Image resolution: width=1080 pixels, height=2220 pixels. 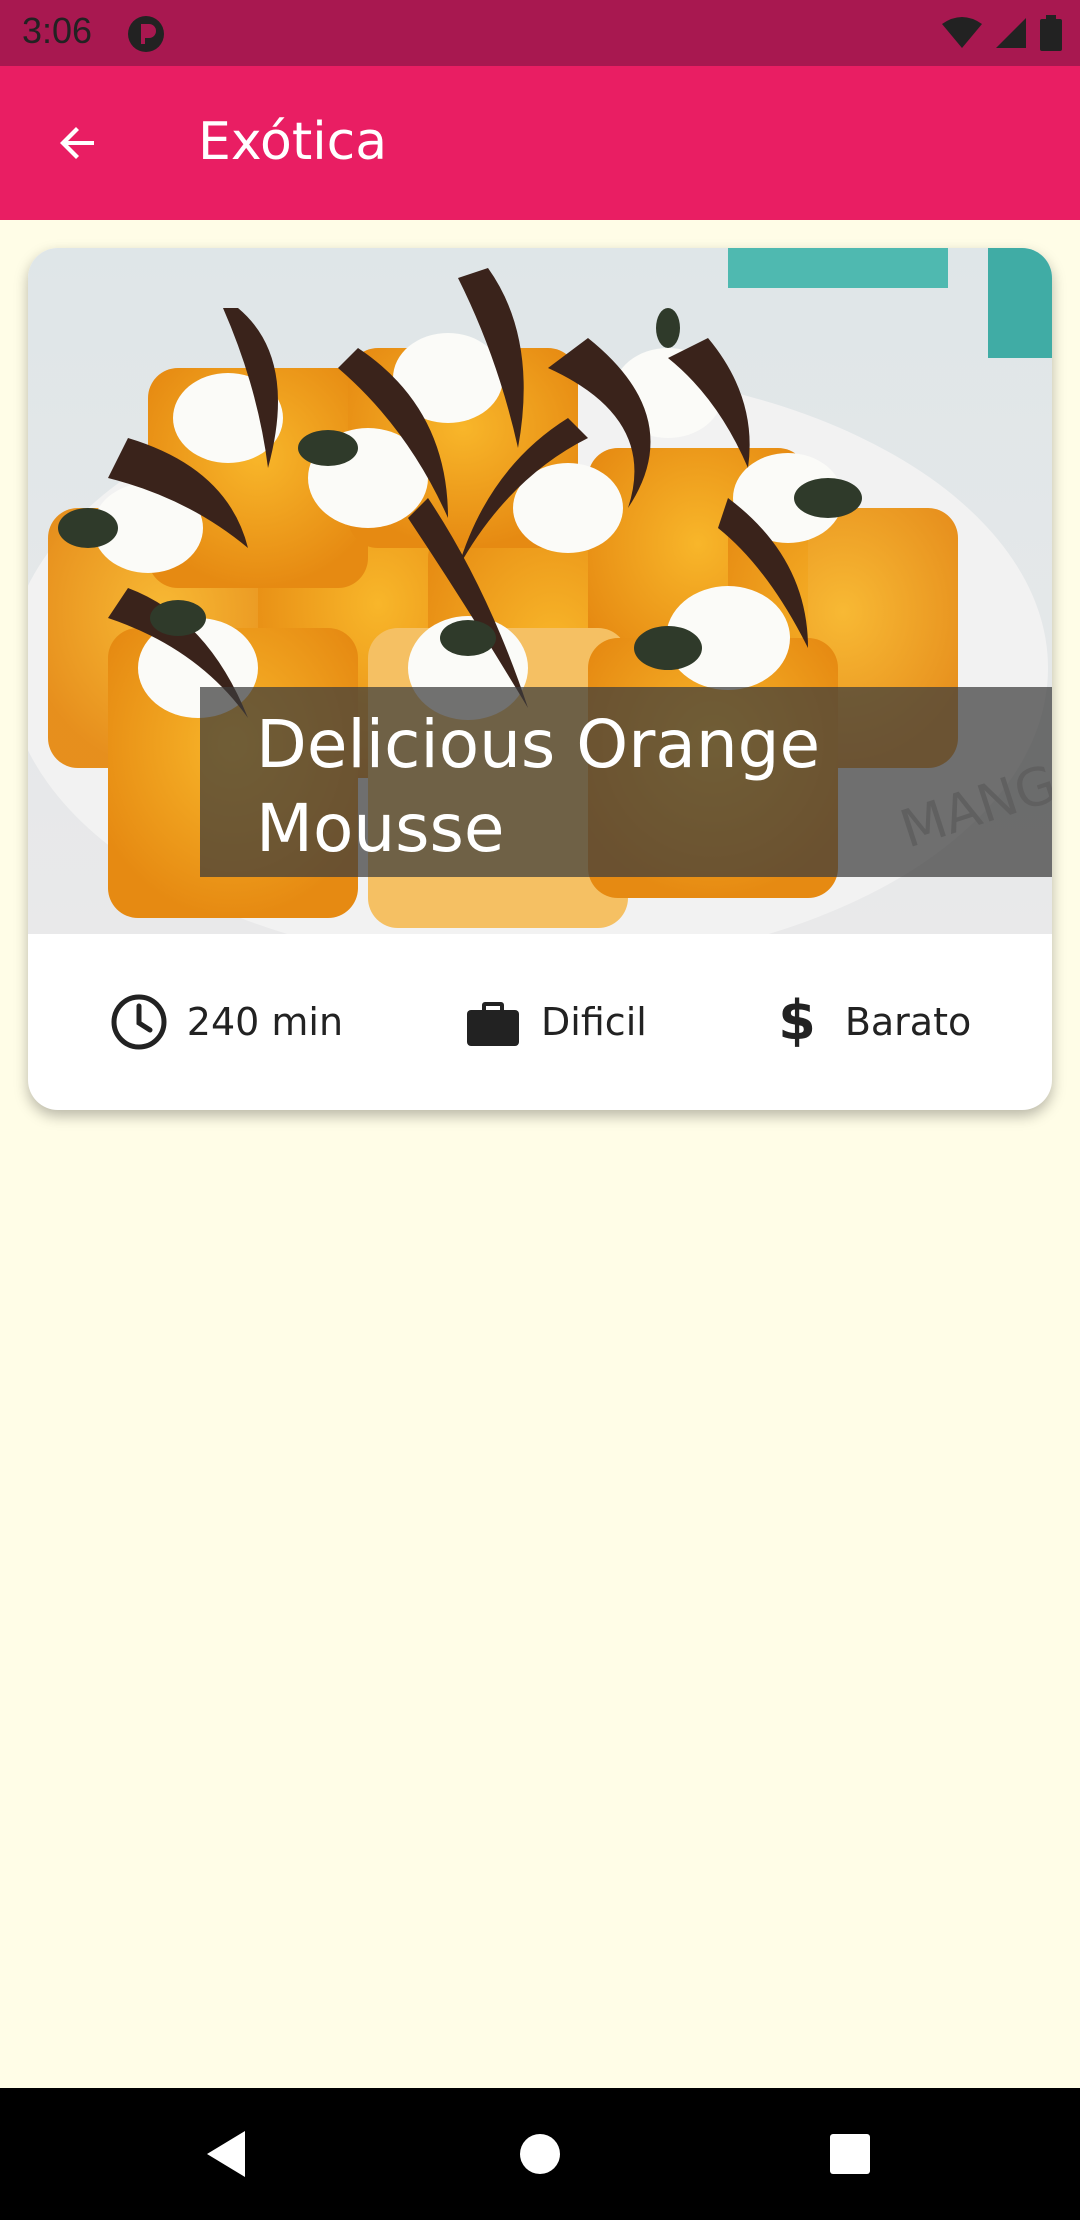 I want to click on duration-text: 240 min, so click(x=265, y=1022).